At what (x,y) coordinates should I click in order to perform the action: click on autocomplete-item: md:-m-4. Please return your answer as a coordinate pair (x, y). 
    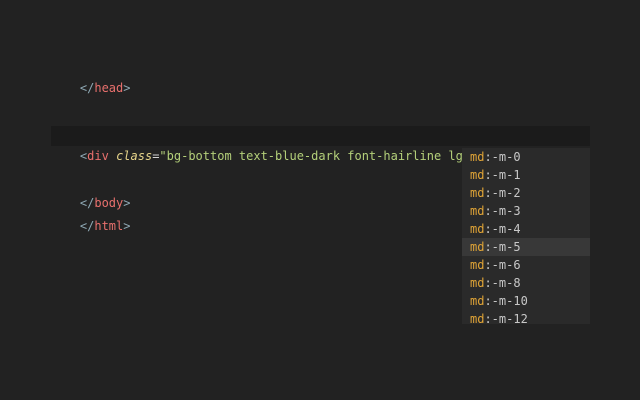
    Looking at the image, I should click on (526, 229).